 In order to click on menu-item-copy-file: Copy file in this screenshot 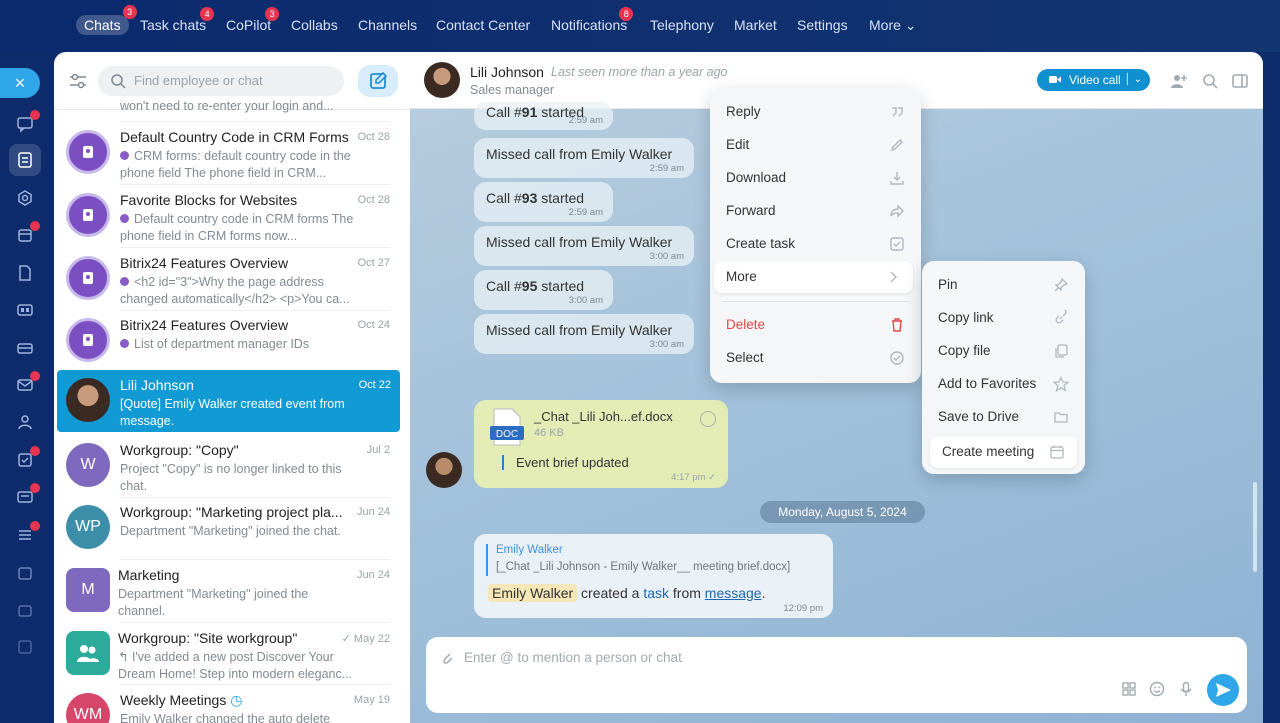, I will do `click(1003, 351)`.